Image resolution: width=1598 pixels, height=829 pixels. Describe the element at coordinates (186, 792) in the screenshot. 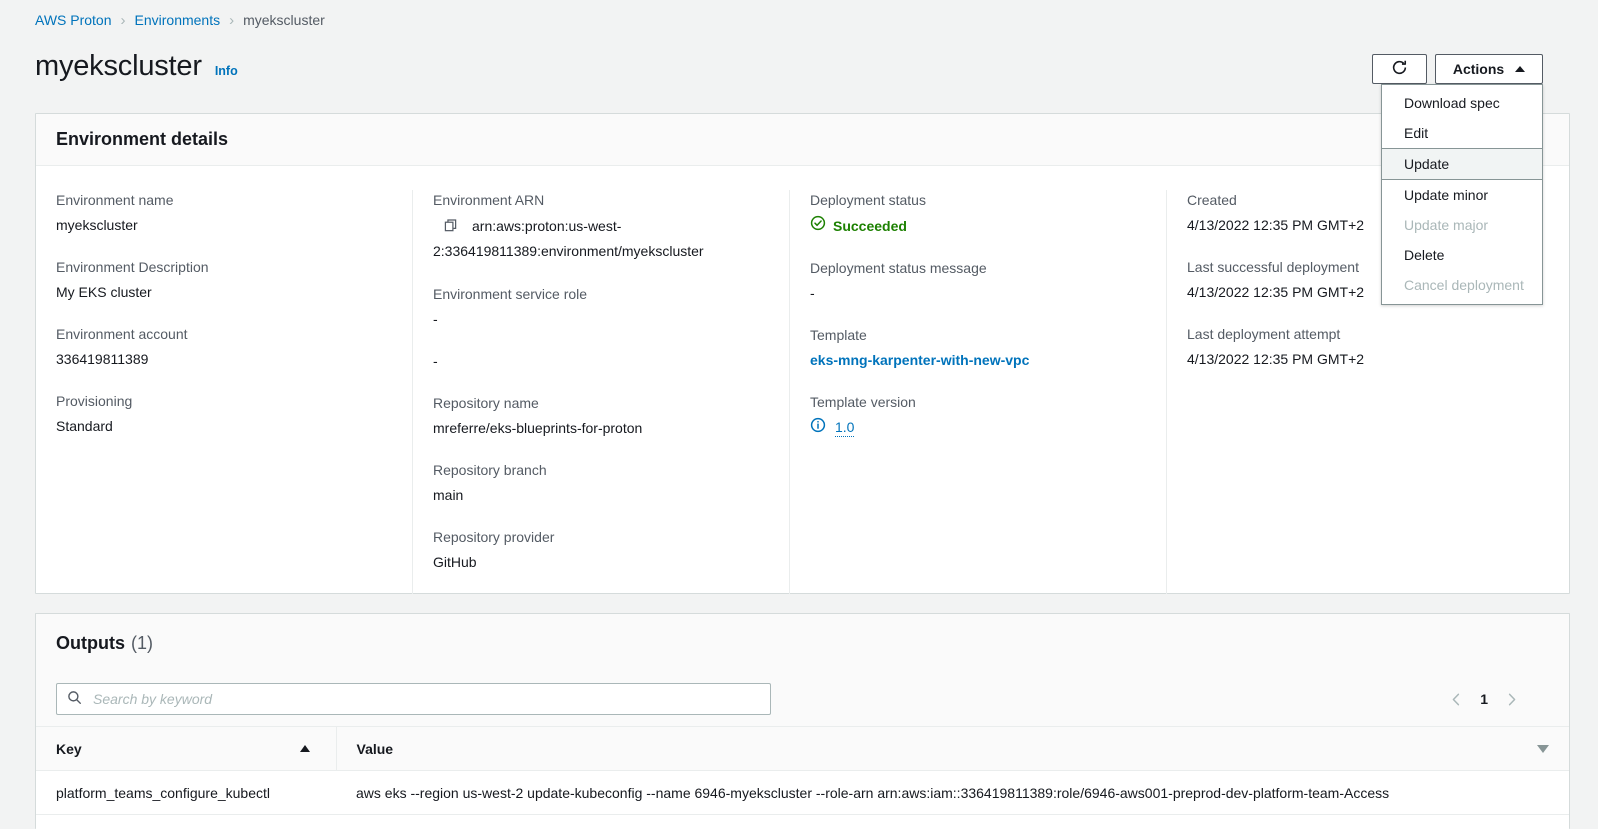

I see `cell-key: platform_teams_configure_kubectl` at that location.